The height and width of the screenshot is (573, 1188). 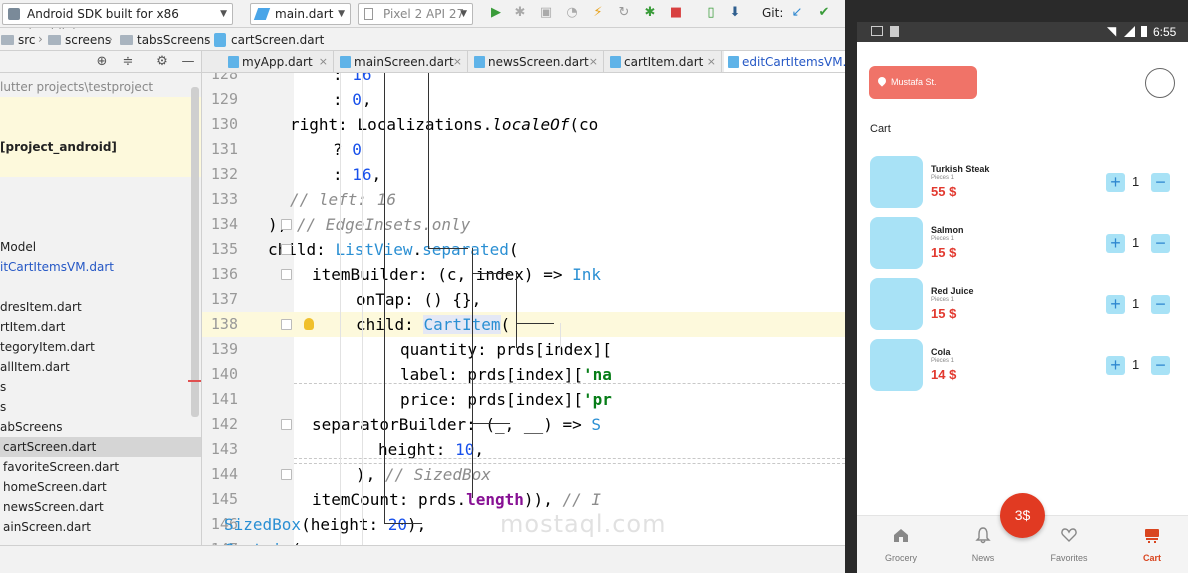 I want to click on debug-icon: ✱, so click(x=520, y=13).